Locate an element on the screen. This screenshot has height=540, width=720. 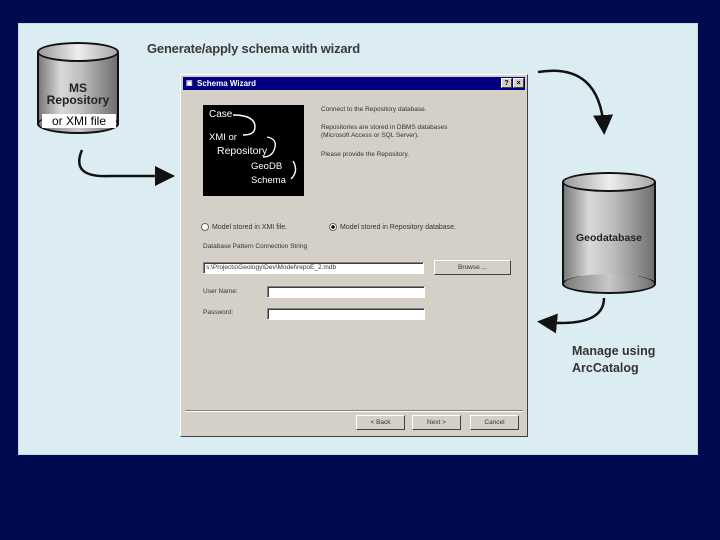
dialog-title: Schema Wizard is located at coordinates (227, 83).